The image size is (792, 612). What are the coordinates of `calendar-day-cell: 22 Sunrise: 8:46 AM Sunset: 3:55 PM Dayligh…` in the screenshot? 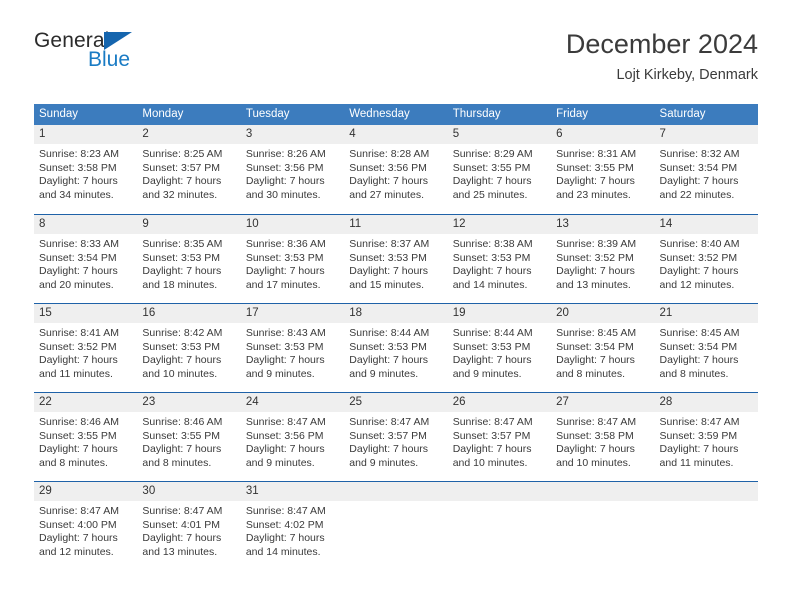 It's located at (86, 437).